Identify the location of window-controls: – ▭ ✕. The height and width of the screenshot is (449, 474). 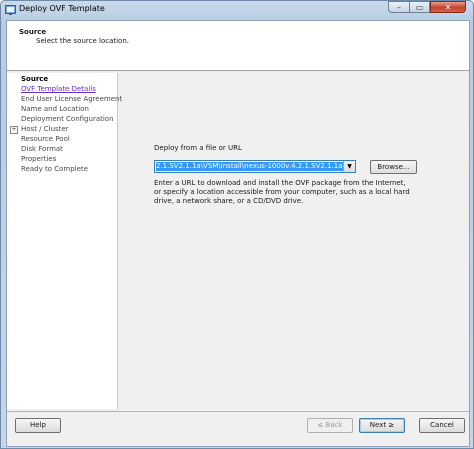
(427, 7).